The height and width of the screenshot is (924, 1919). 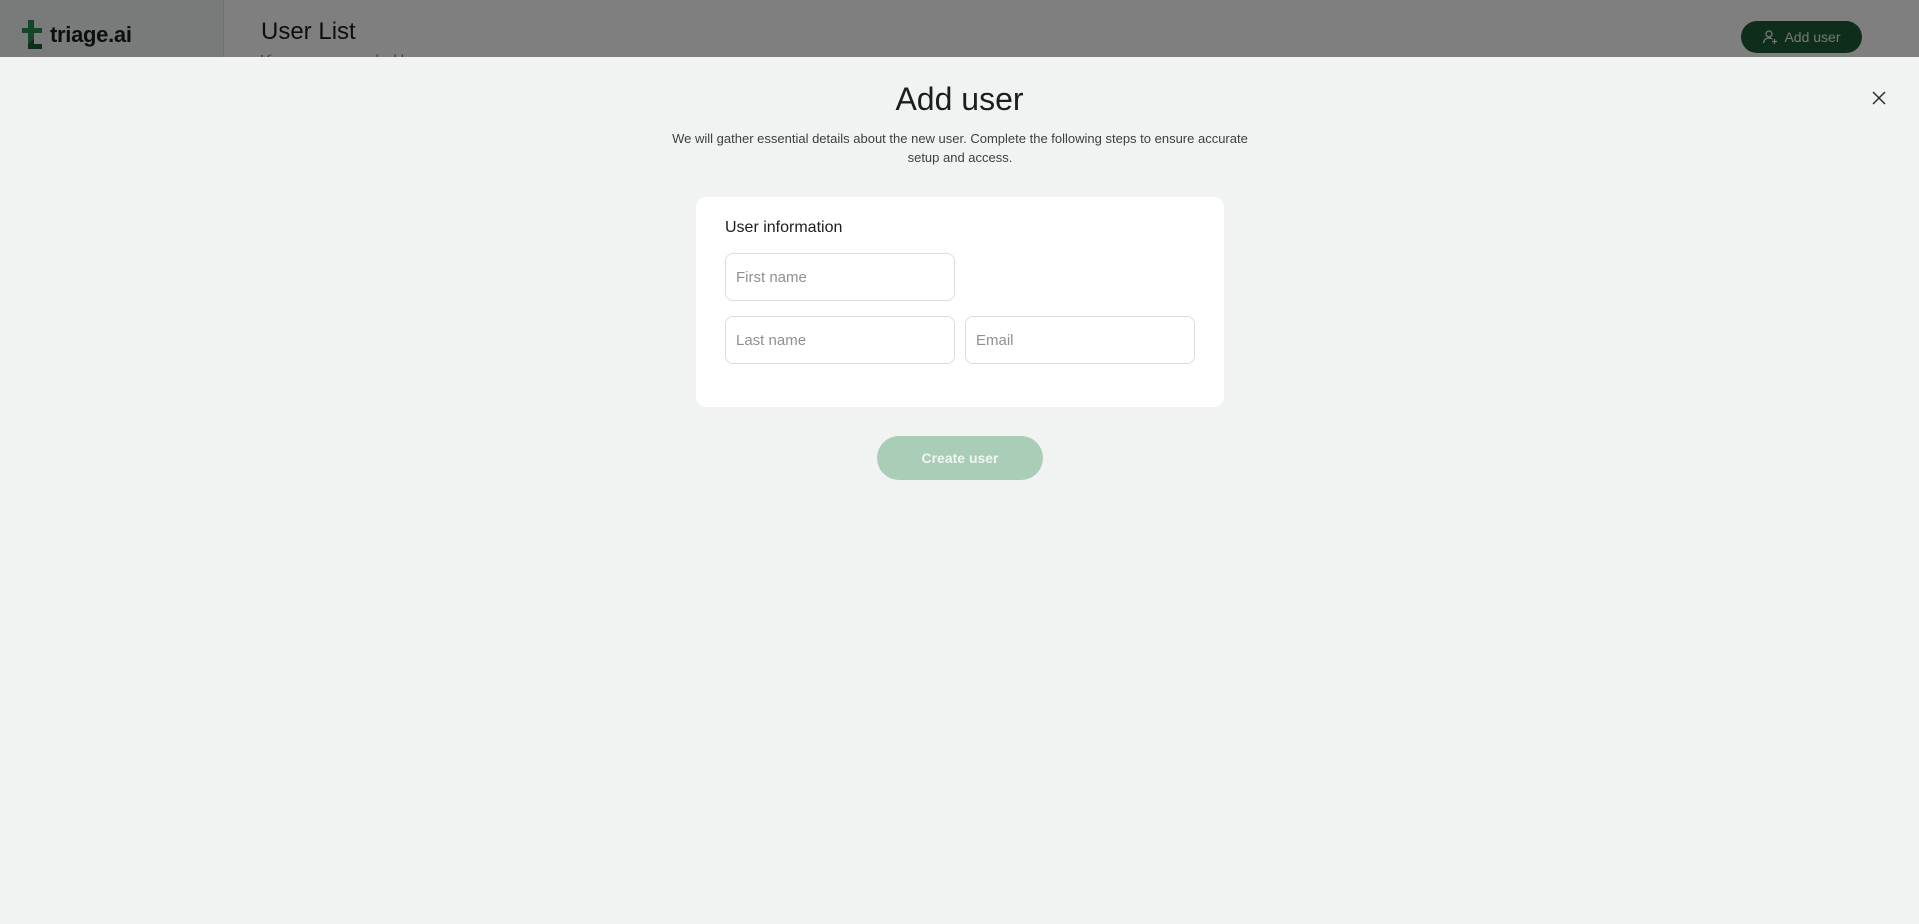 I want to click on modal-title: Add user, so click(x=959, y=99).